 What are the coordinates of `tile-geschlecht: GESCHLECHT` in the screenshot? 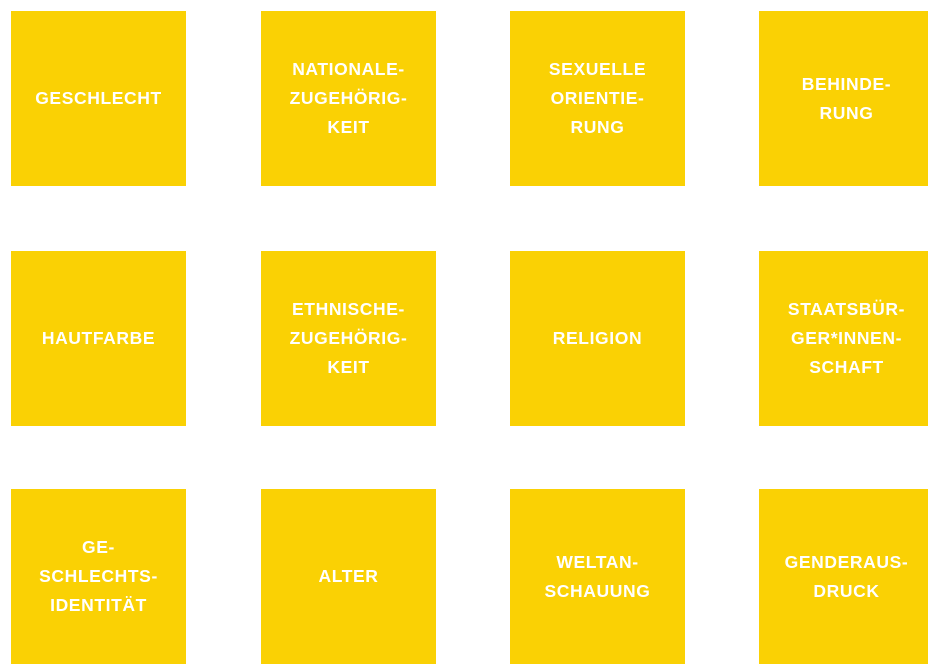 It's located at (98, 98).